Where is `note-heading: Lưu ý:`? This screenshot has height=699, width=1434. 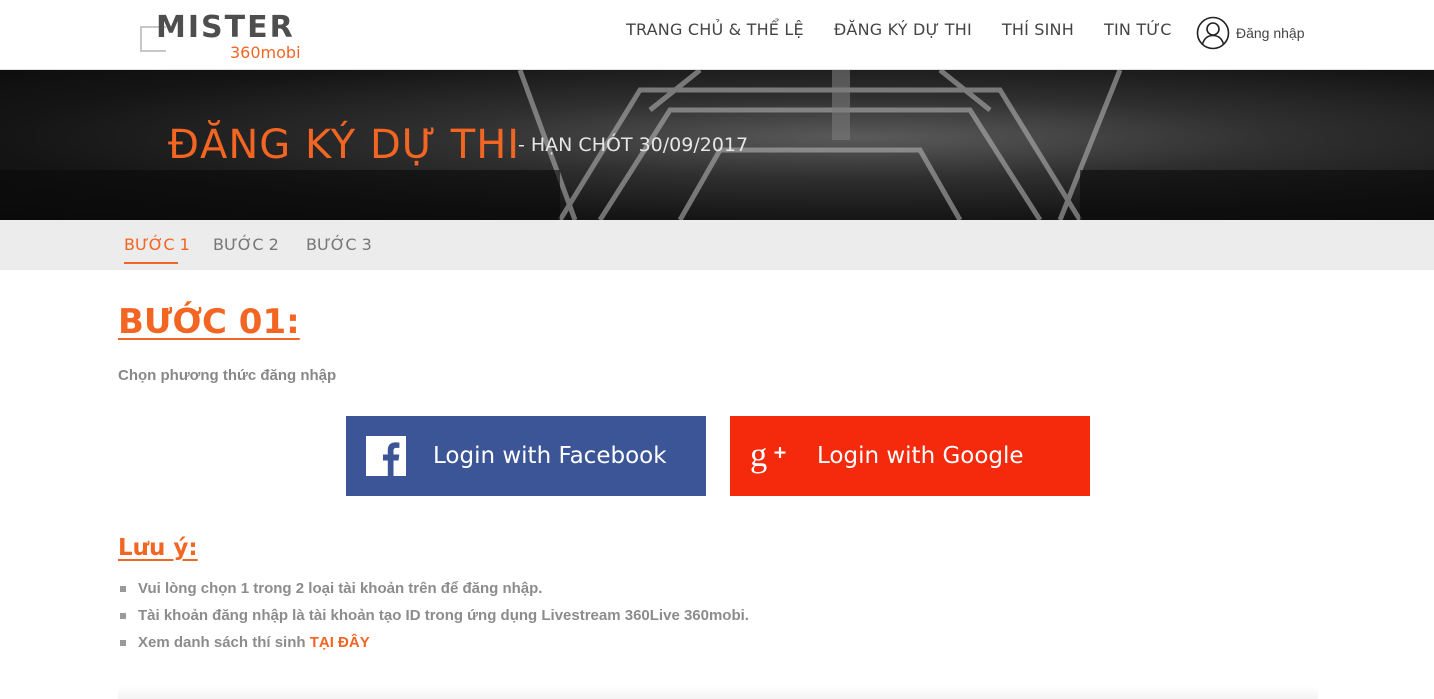
note-heading: Lưu ý: is located at coordinates (158, 548).